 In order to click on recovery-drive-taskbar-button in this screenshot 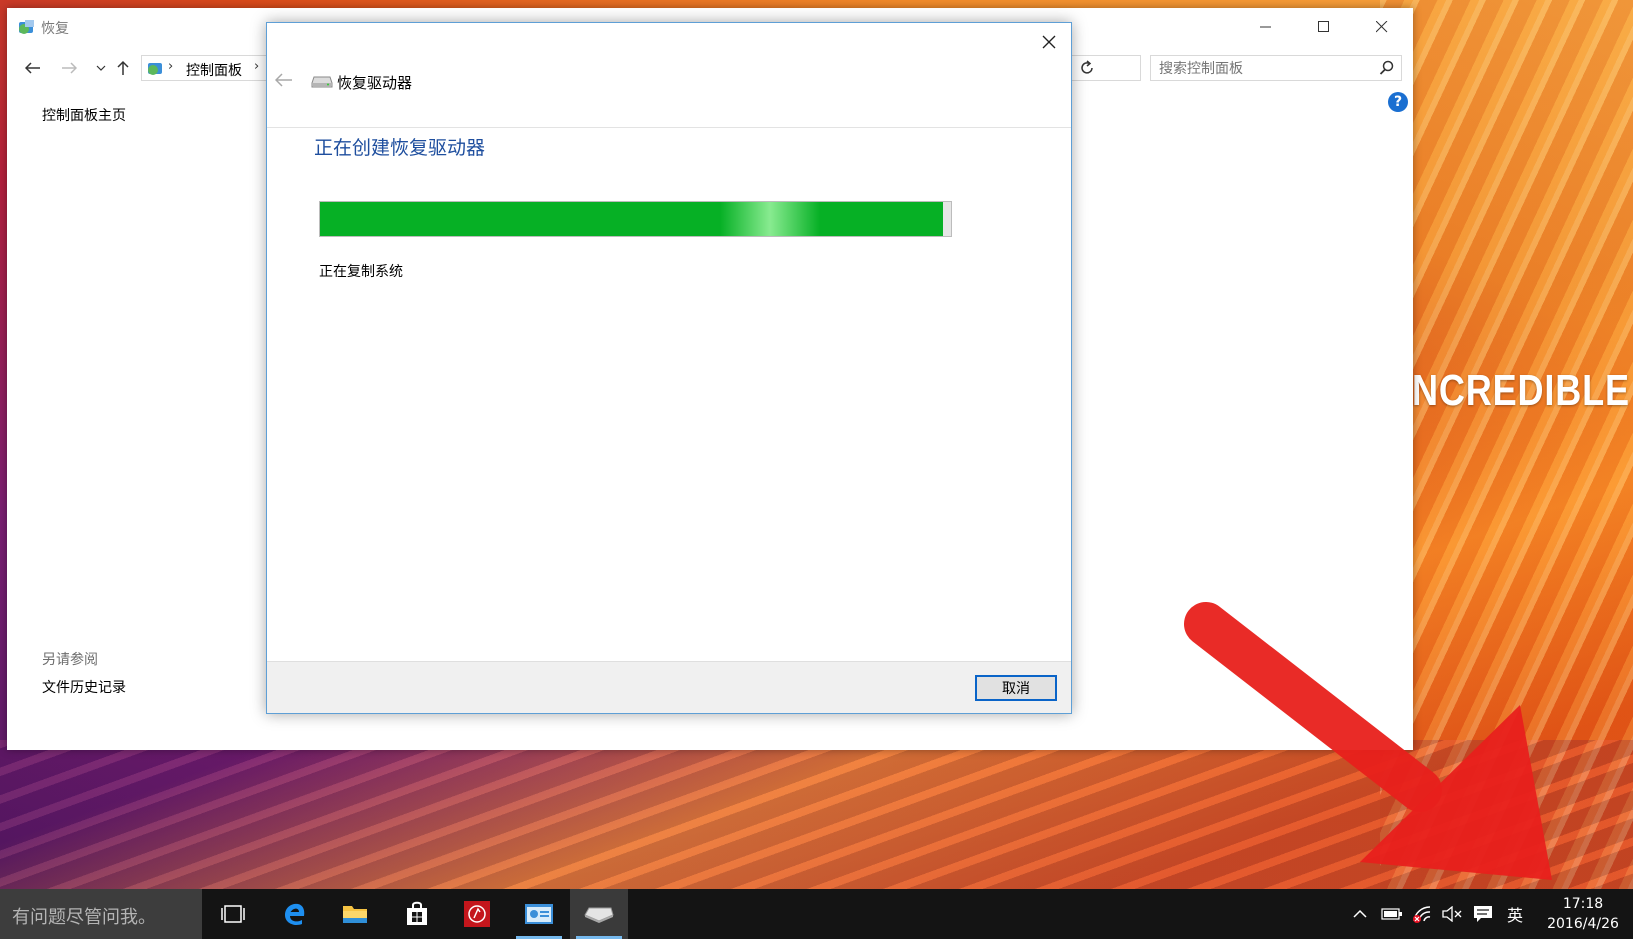, I will do `click(599, 914)`.